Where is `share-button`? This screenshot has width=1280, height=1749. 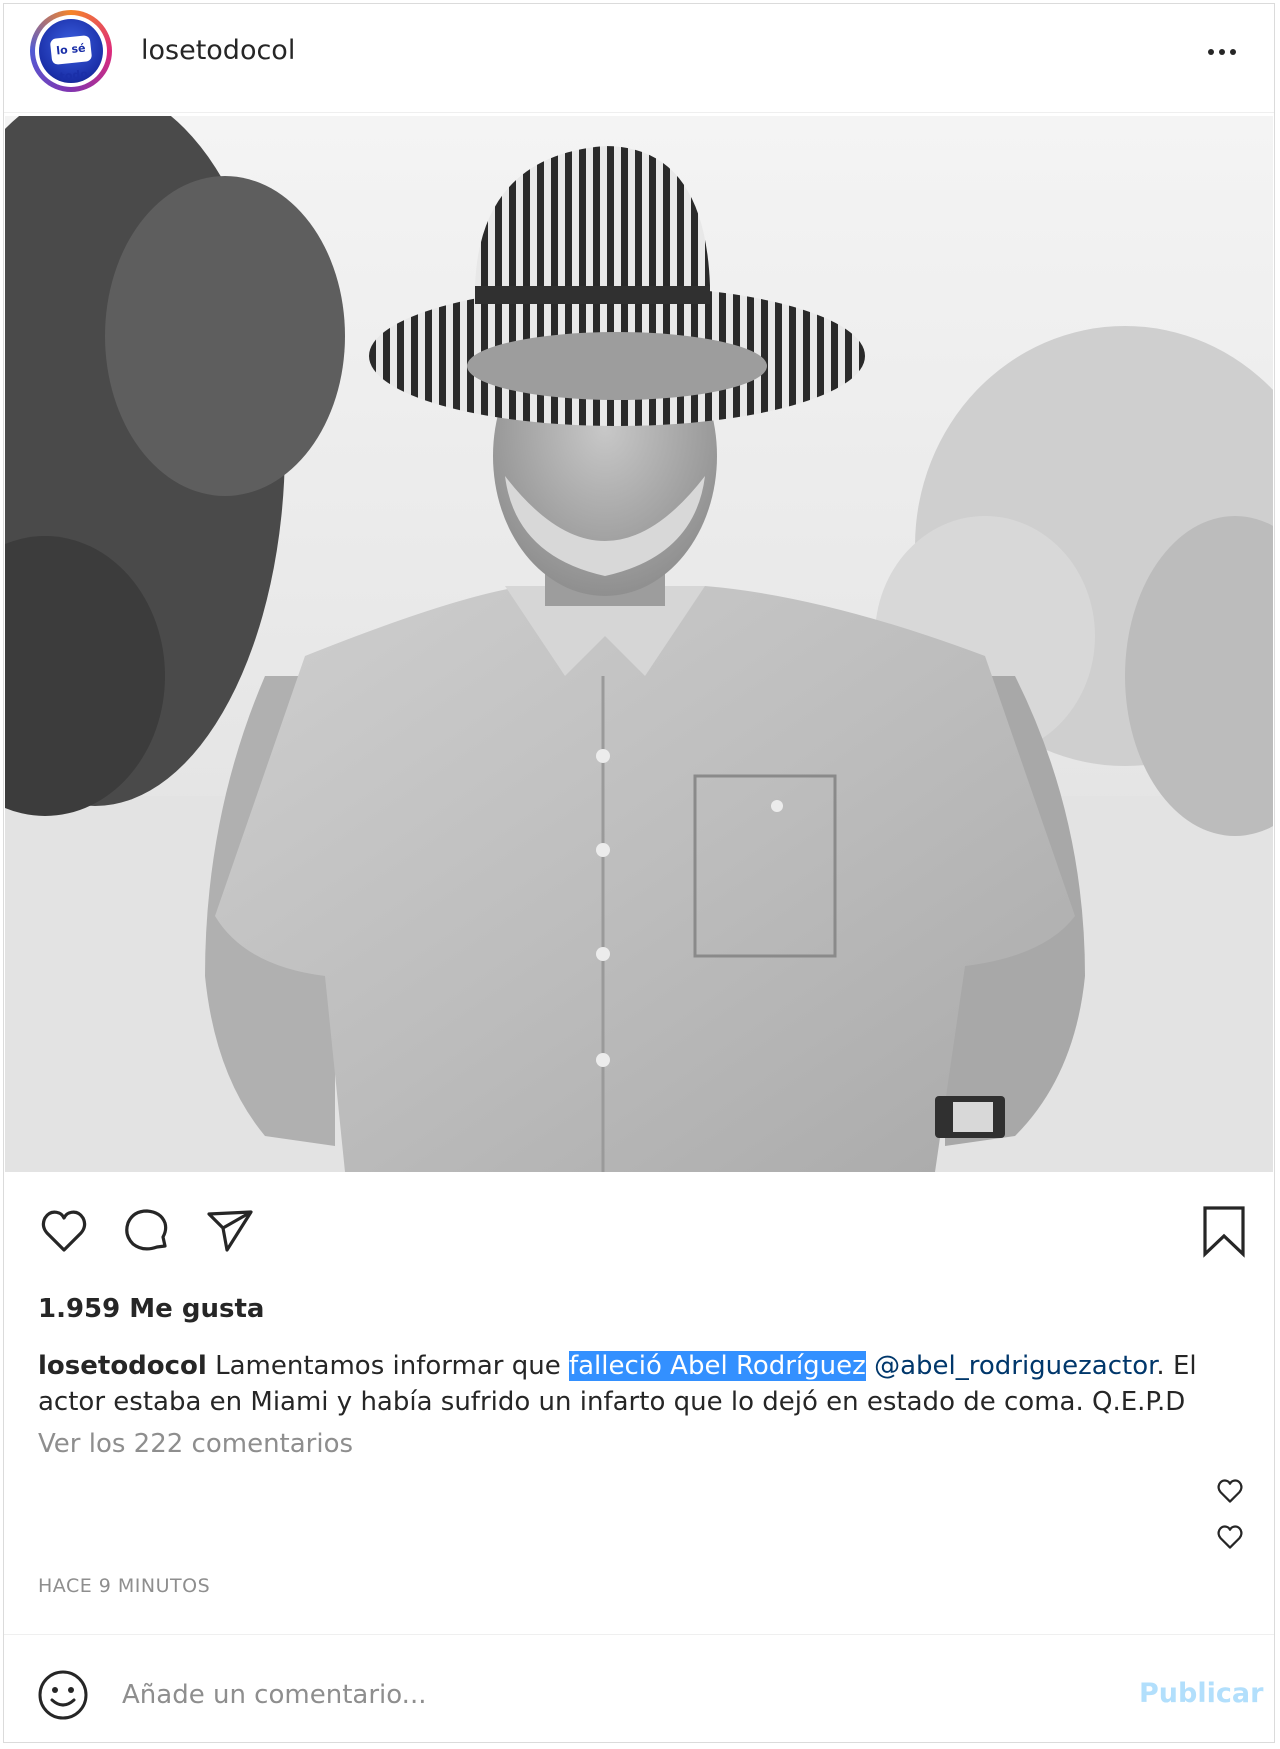 share-button is located at coordinates (230, 1231).